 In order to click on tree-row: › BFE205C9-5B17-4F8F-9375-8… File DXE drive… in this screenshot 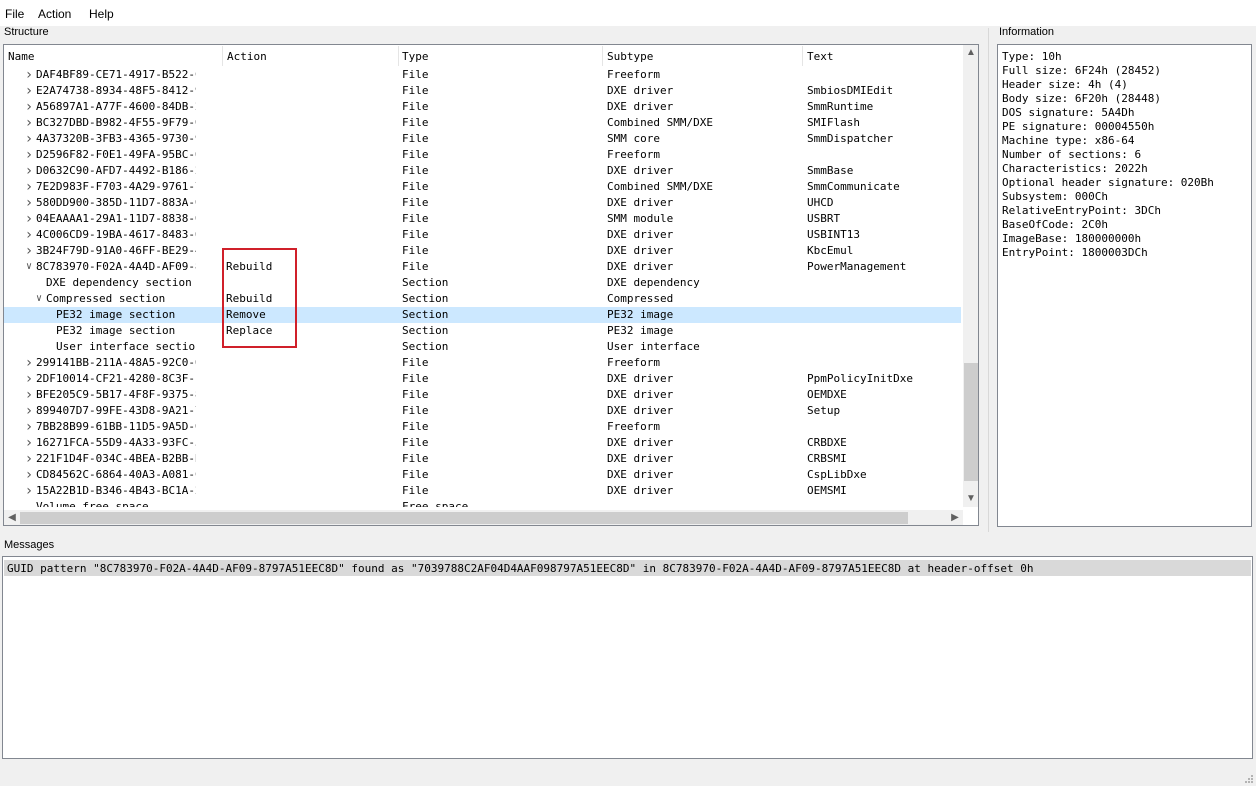, I will do `click(482, 395)`.